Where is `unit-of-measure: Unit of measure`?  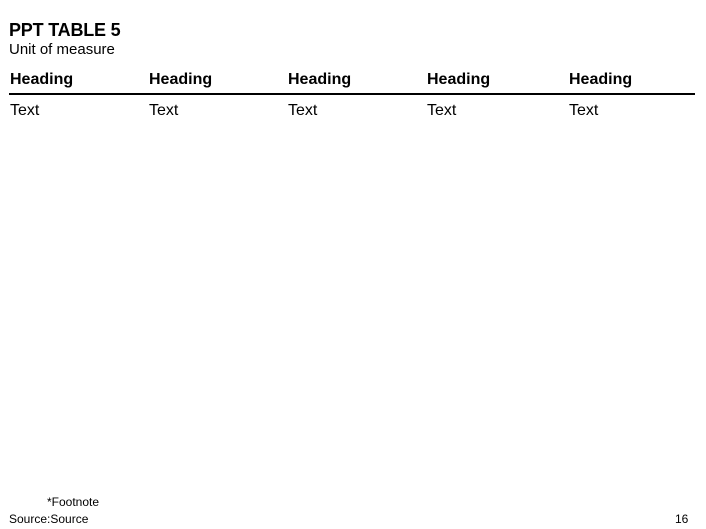 unit-of-measure: Unit of measure is located at coordinates (62, 49).